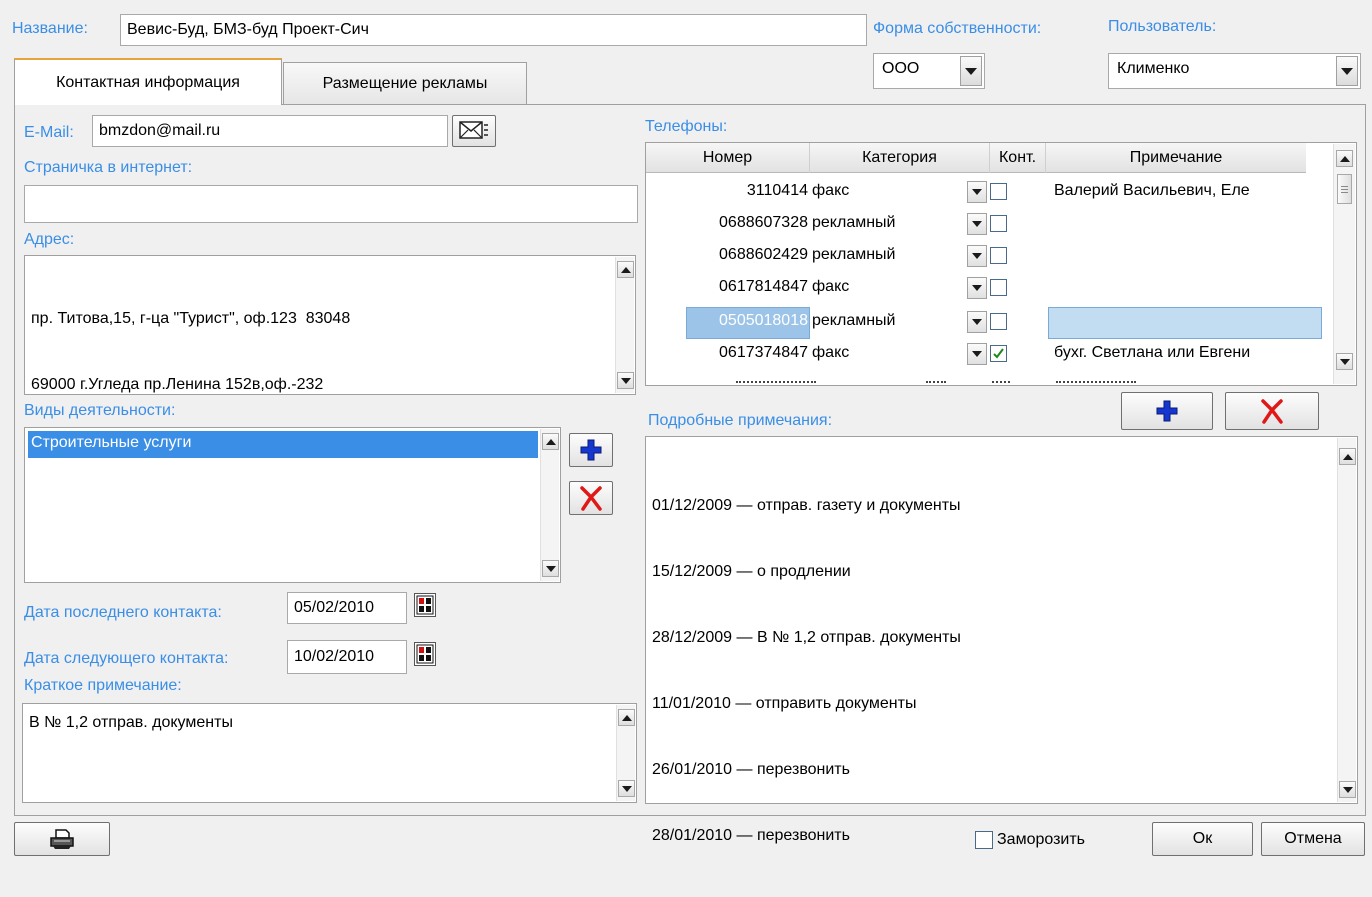  I want to click on add-activity-button, so click(591, 450).